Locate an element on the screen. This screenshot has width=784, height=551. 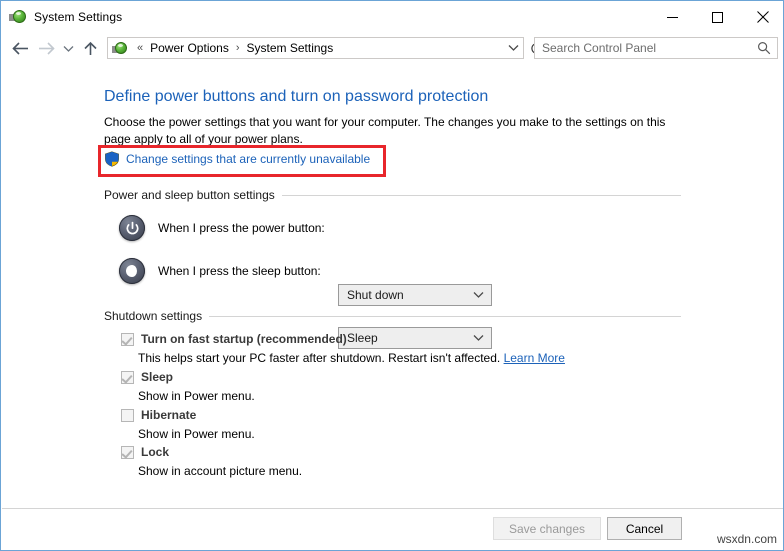
cancel-button: Cancel is located at coordinates (644, 528).